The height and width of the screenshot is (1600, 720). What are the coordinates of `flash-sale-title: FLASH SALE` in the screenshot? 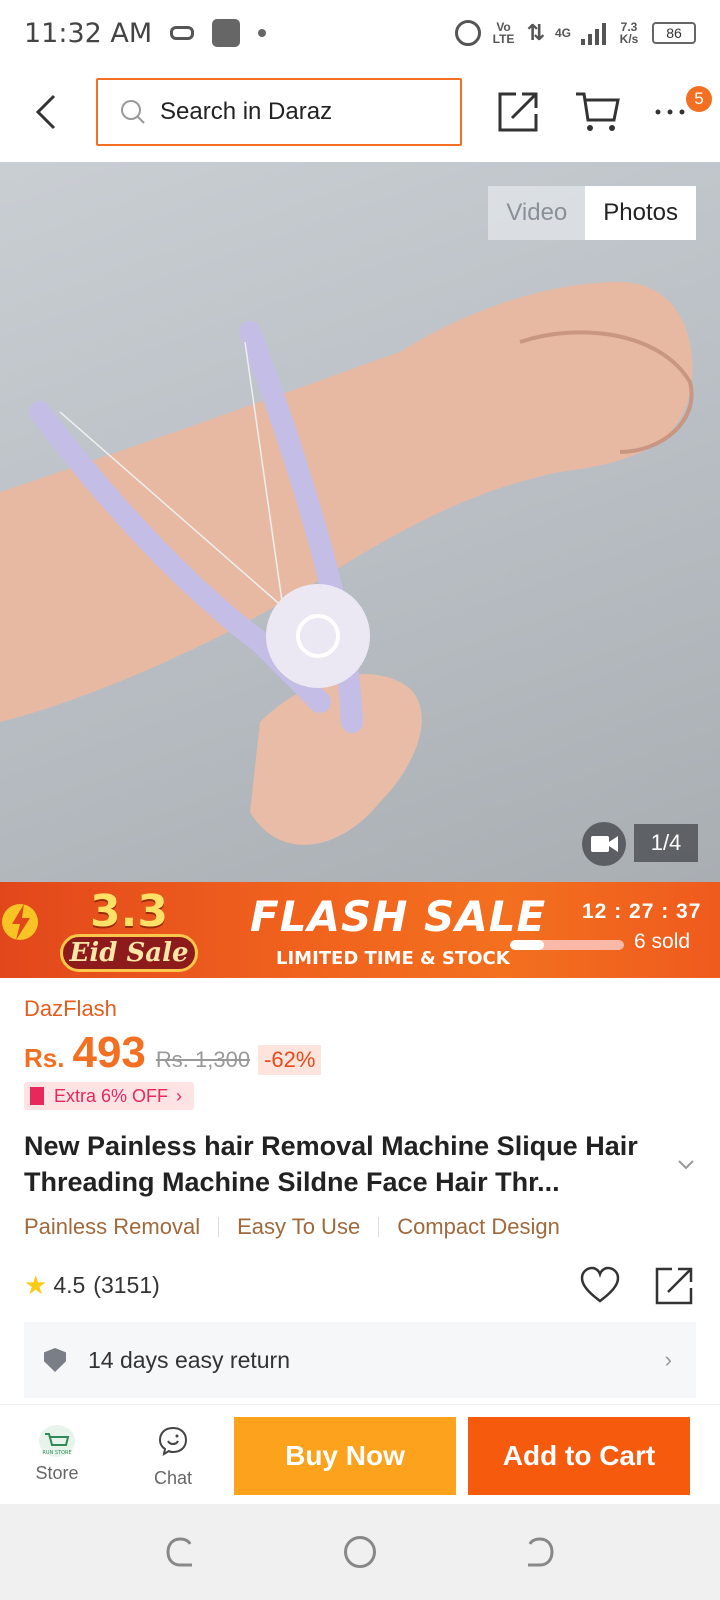 It's located at (398, 916).